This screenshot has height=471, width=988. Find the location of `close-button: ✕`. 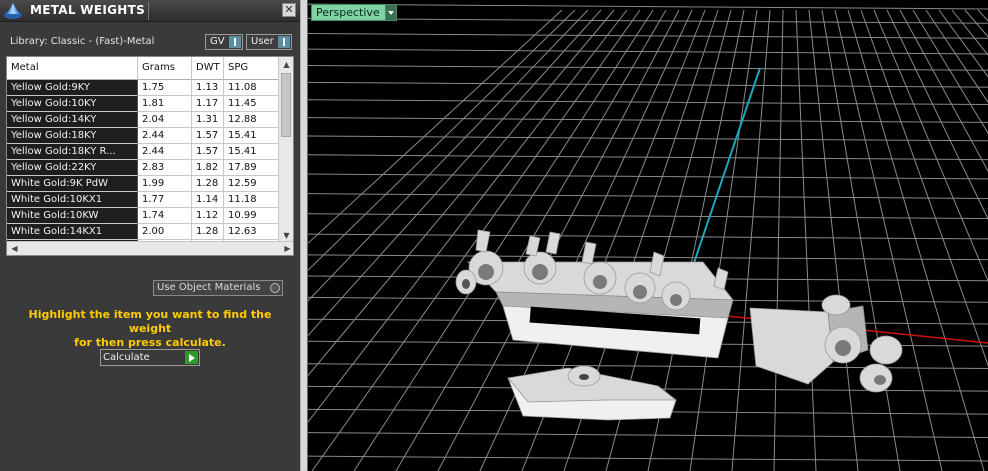

close-button: ✕ is located at coordinates (289, 10).